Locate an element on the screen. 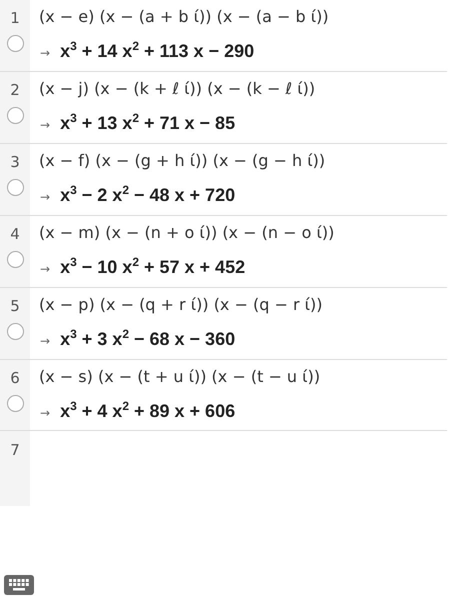 The width and height of the screenshot is (449, 600). input-expression: (x − j) (x − (k + ℓ ί)) (x − (k − ℓ ί)) is located at coordinates (243, 88).